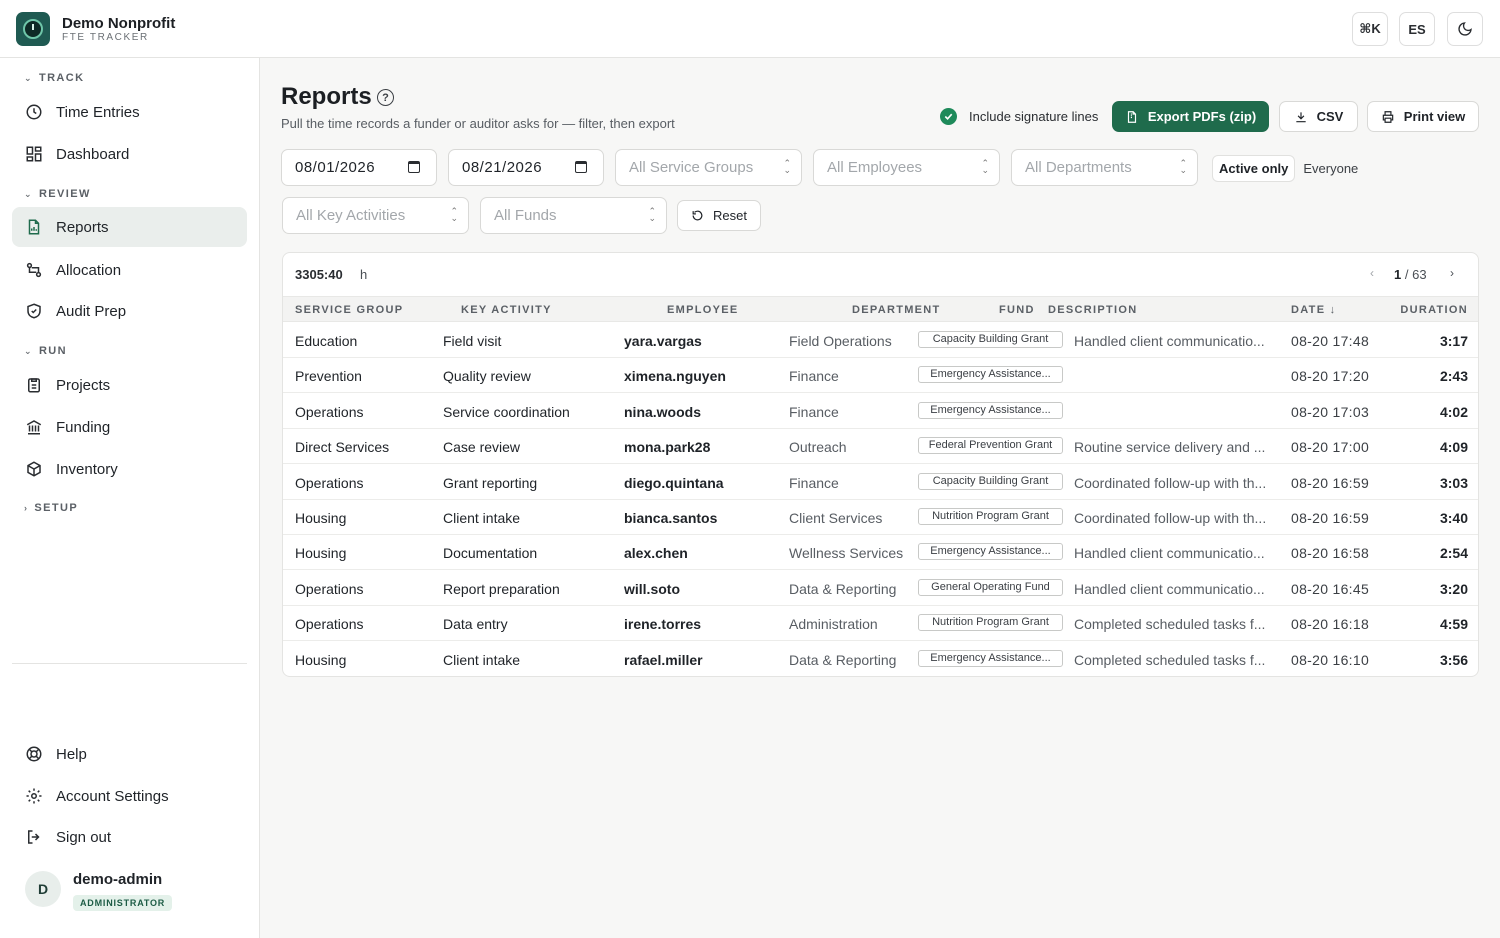 This screenshot has height=938, width=1500. Describe the element at coordinates (1453, 341) in the screenshot. I see `duration-cell: 3:17` at that location.